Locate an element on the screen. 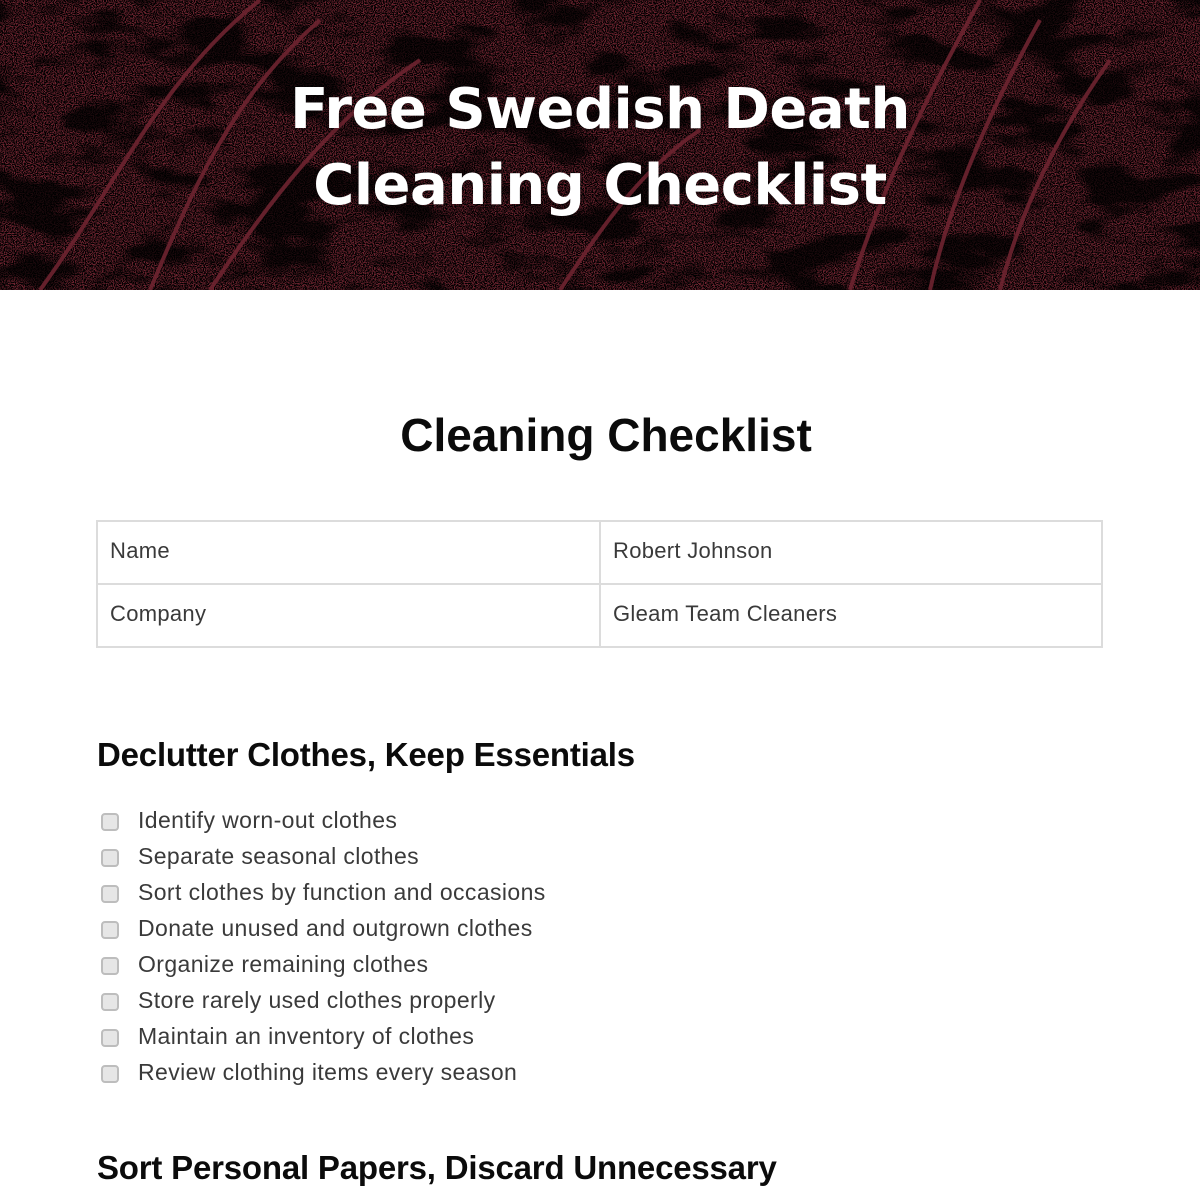  checklist-item-label: Organize remaining clothes is located at coordinates (283, 963).